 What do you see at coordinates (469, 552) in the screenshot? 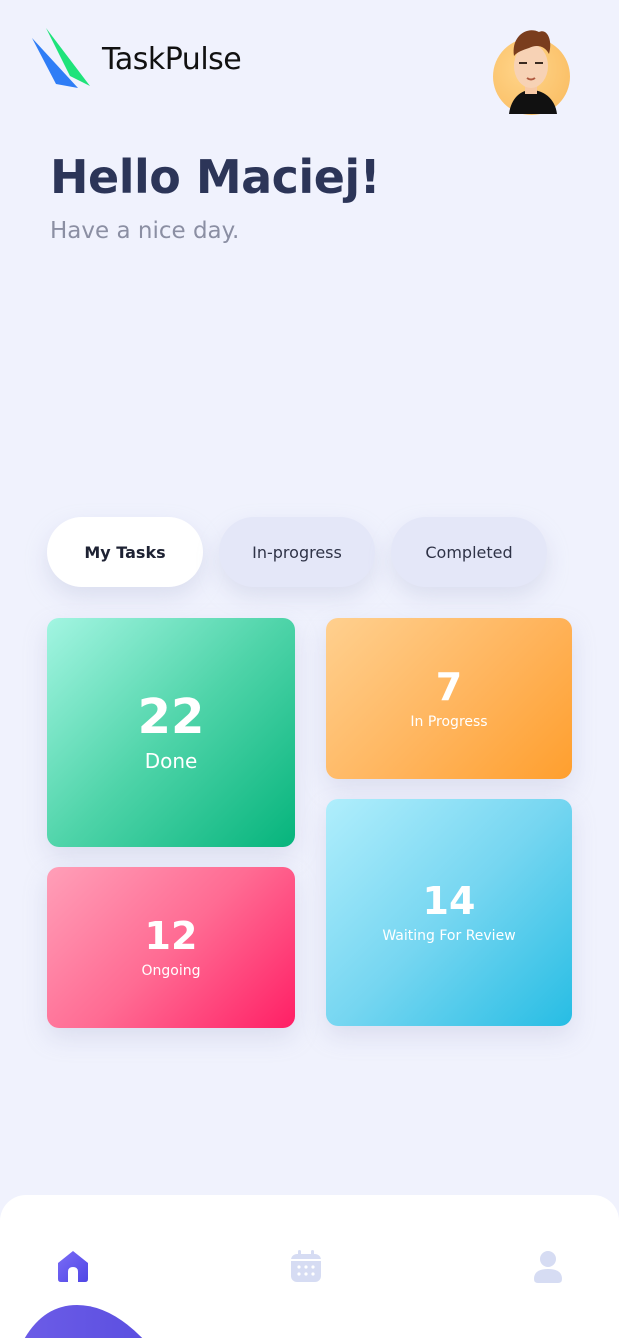
I see `tab-completed: Completed` at bounding box center [469, 552].